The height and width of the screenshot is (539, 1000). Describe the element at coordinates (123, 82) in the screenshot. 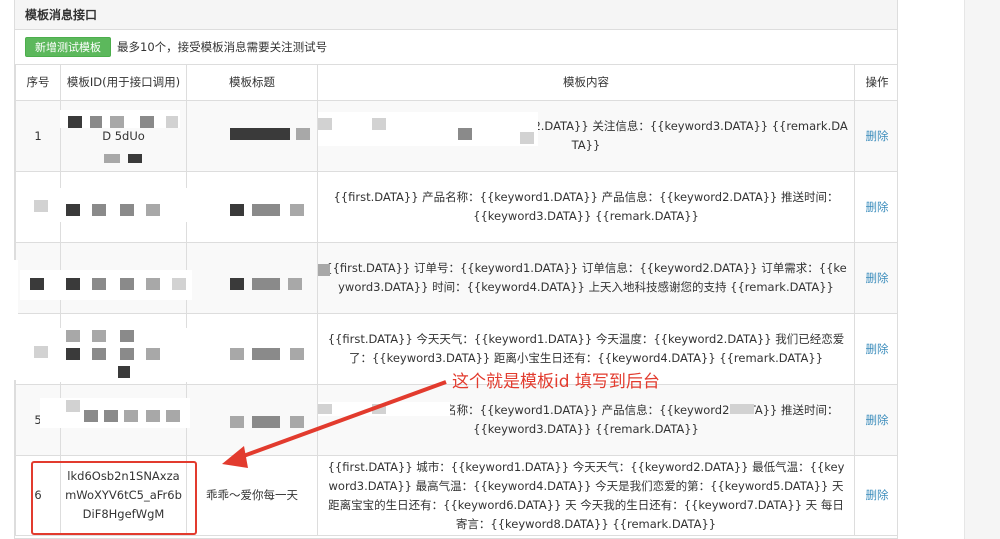

I see `header-template-id: 模板ID(用于接口调用)` at that location.